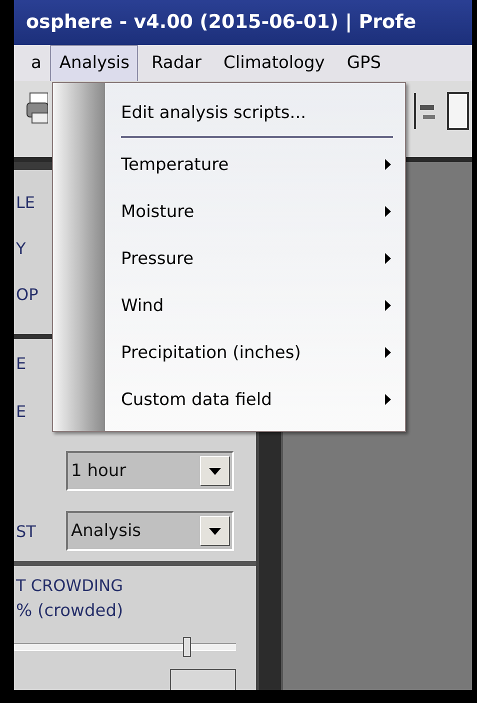 This screenshot has width=477, height=703. Describe the element at coordinates (69, 610) in the screenshot. I see `crowding-reading: % (crowded)` at that location.